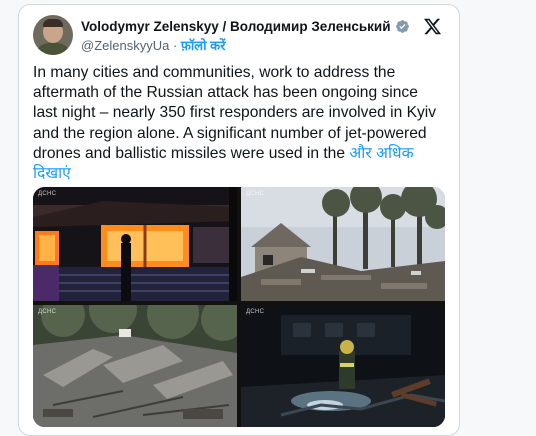  I want to click on follow-button: फ़ॉलो करें, so click(203, 45).